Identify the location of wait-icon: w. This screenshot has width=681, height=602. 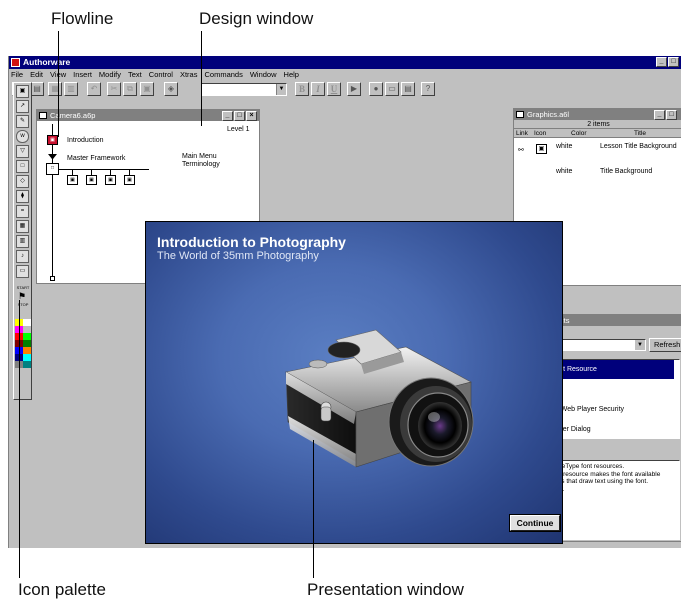
(22, 136).